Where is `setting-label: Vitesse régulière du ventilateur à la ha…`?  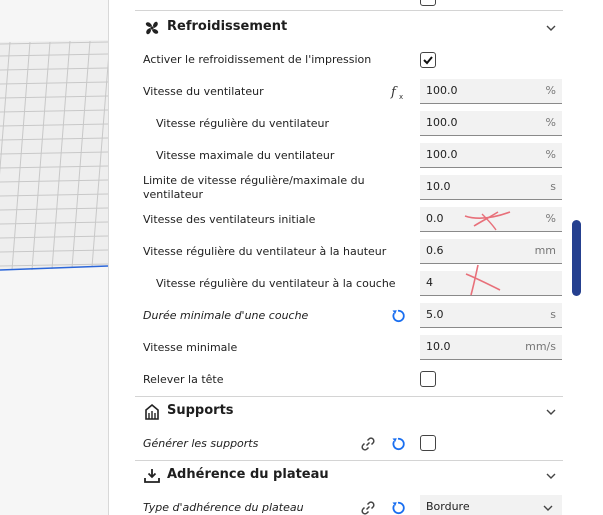
setting-label: Vitesse régulière du ventilateur à la ha… is located at coordinates (265, 251).